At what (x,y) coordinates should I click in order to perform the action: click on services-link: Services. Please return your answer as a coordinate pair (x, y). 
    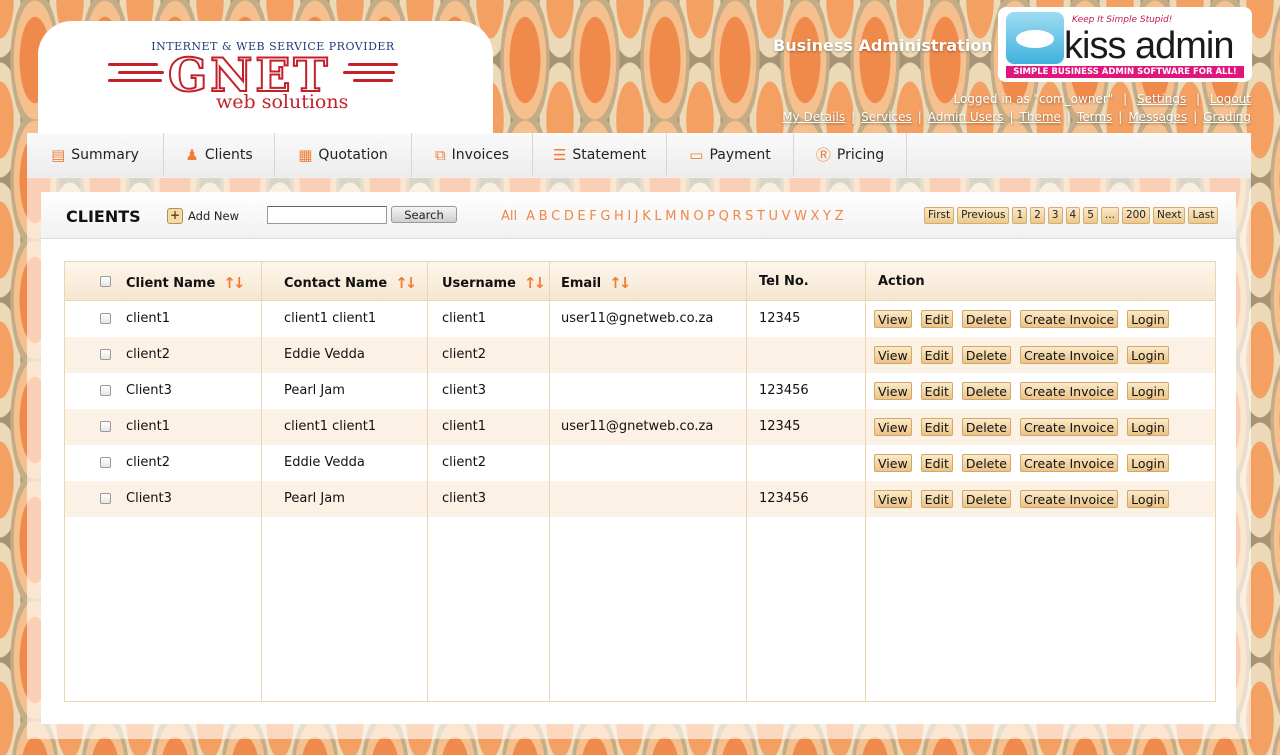
    Looking at the image, I should click on (886, 117).